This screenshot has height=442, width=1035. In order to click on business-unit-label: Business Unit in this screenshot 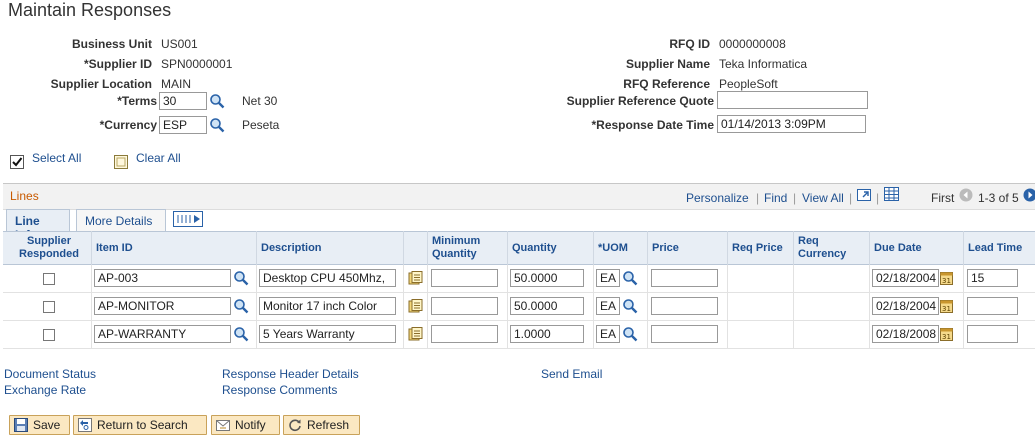, I will do `click(111, 44)`.